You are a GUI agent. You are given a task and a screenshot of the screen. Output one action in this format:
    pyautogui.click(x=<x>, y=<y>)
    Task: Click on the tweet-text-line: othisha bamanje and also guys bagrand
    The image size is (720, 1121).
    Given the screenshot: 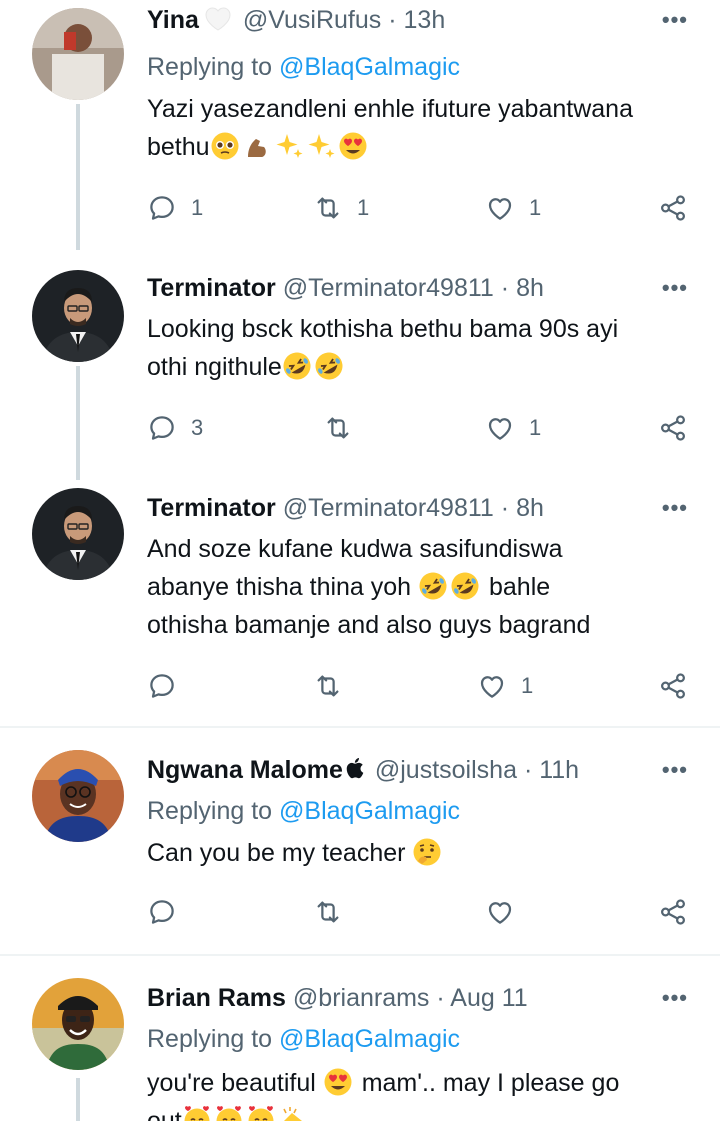 What is the action you would take?
    pyautogui.click(x=369, y=625)
    